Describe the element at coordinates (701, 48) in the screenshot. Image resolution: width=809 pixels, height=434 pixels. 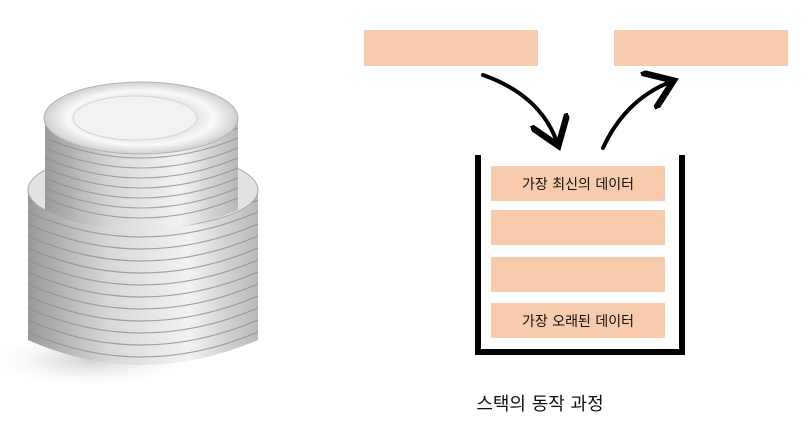
I see `pop-data-box` at that location.